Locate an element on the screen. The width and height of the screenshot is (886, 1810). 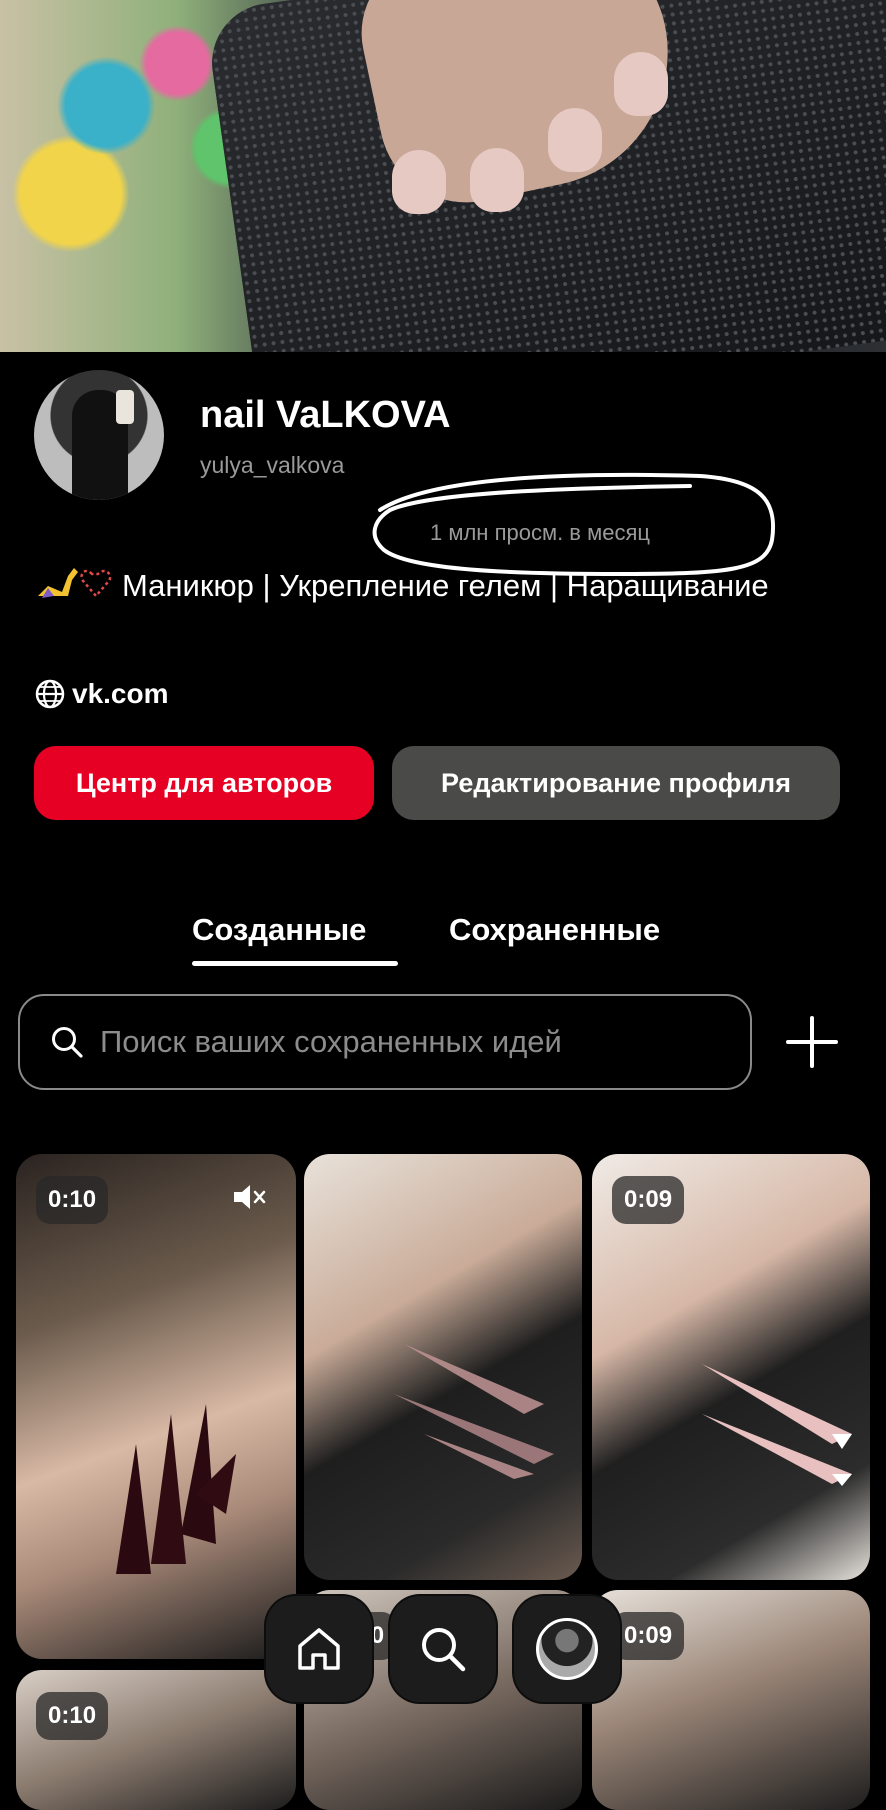
tab-saved: Сохраненные is located at coordinates (554, 930).